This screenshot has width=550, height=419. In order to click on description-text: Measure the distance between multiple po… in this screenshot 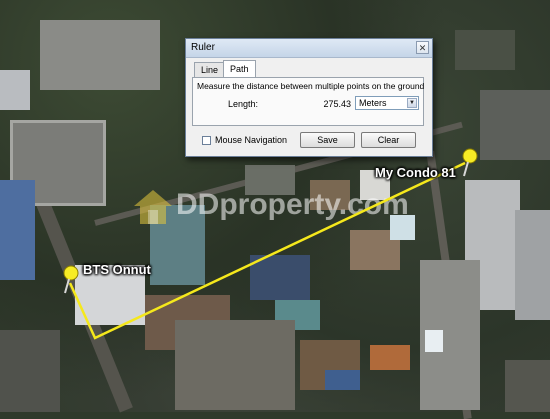, I will do `click(311, 86)`.